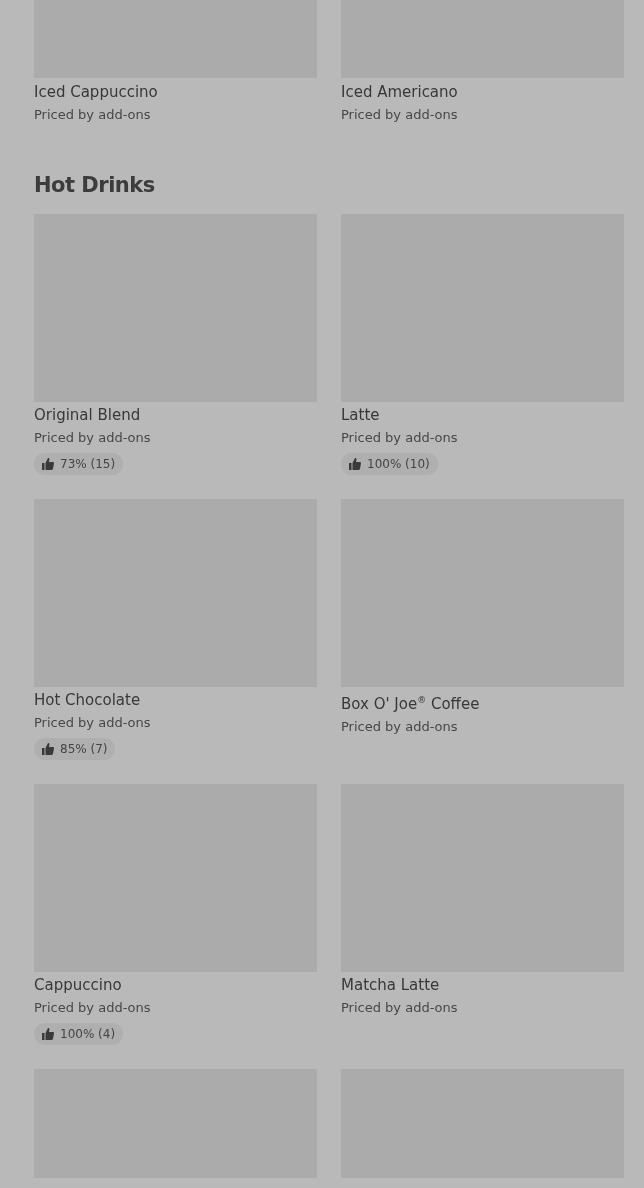 This screenshot has width=644, height=1188. Describe the element at coordinates (410, 704) in the screenshot. I see `item-name: Box O' Joe$^{®}$ Coffee` at that location.